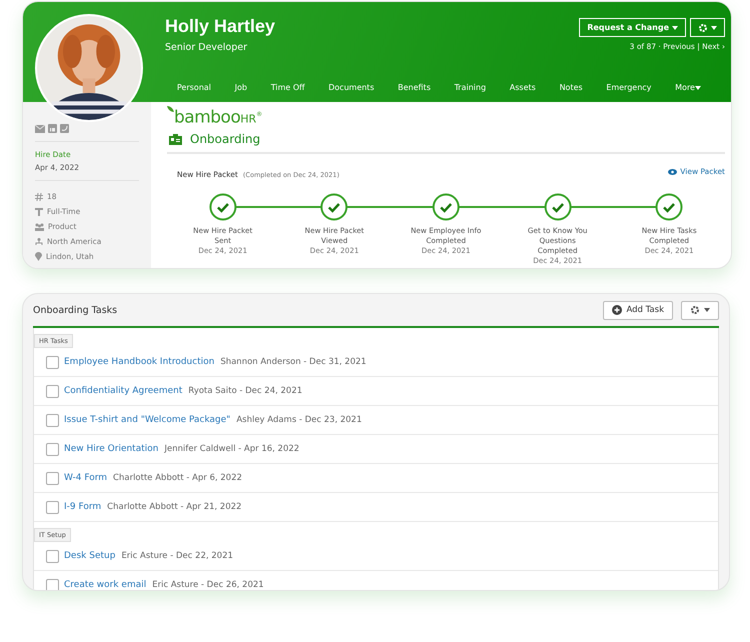 The image size is (750, 642). Describe the element at coordinates (206, 47) in the screenshot. I see `job-title: Senior Developer` at that location.